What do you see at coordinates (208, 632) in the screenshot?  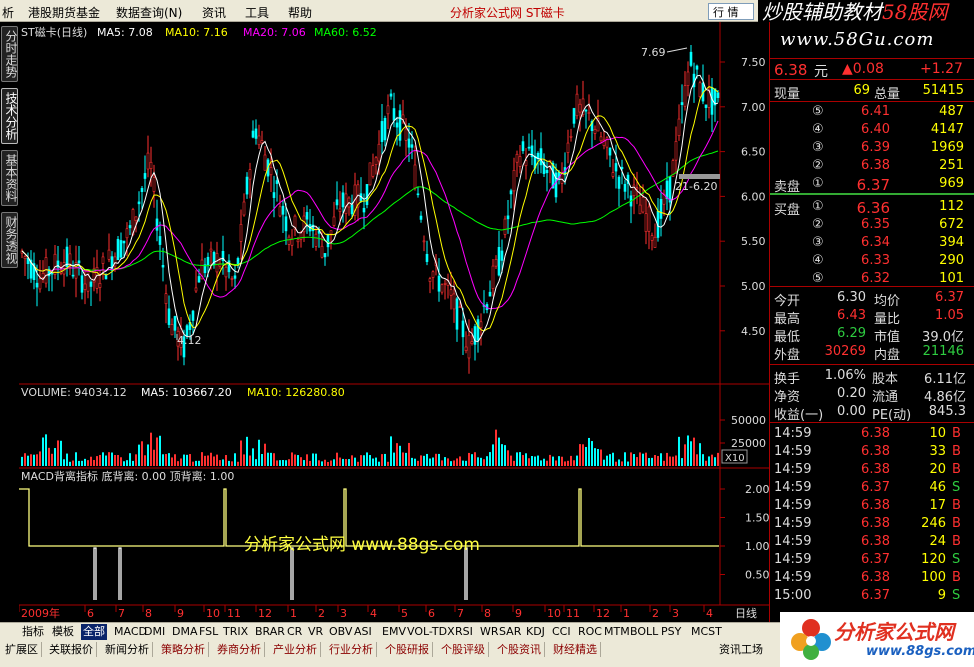 I see `indicator-tab: FSL` at bounding box center [208, 632].